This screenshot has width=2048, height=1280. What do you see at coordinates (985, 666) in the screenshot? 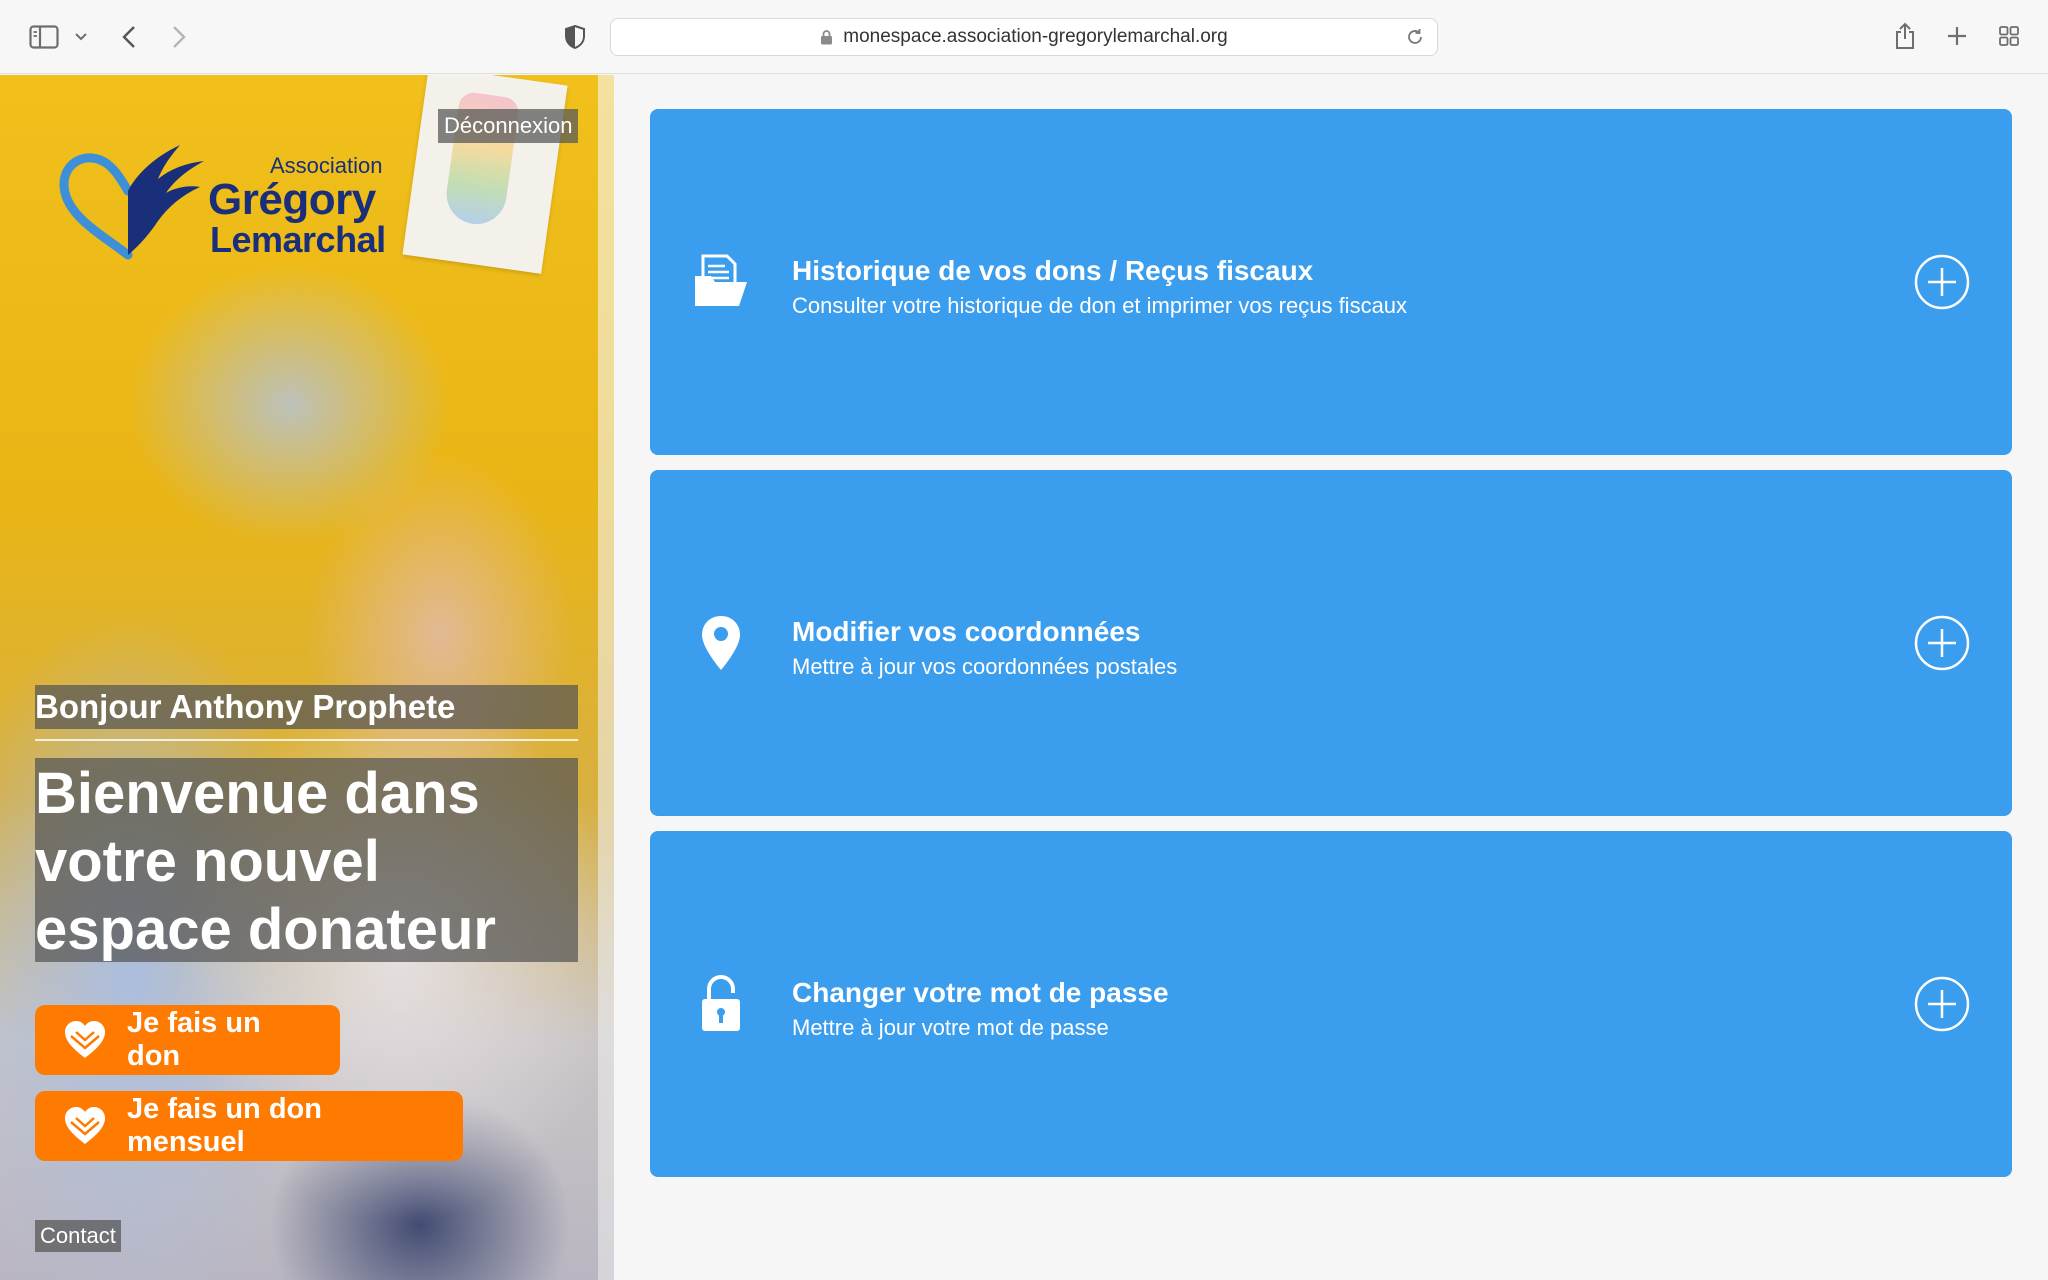
I see `card-subtitle: Mettre à jour vos coordonnées postales` at bounding box center [985, 666].